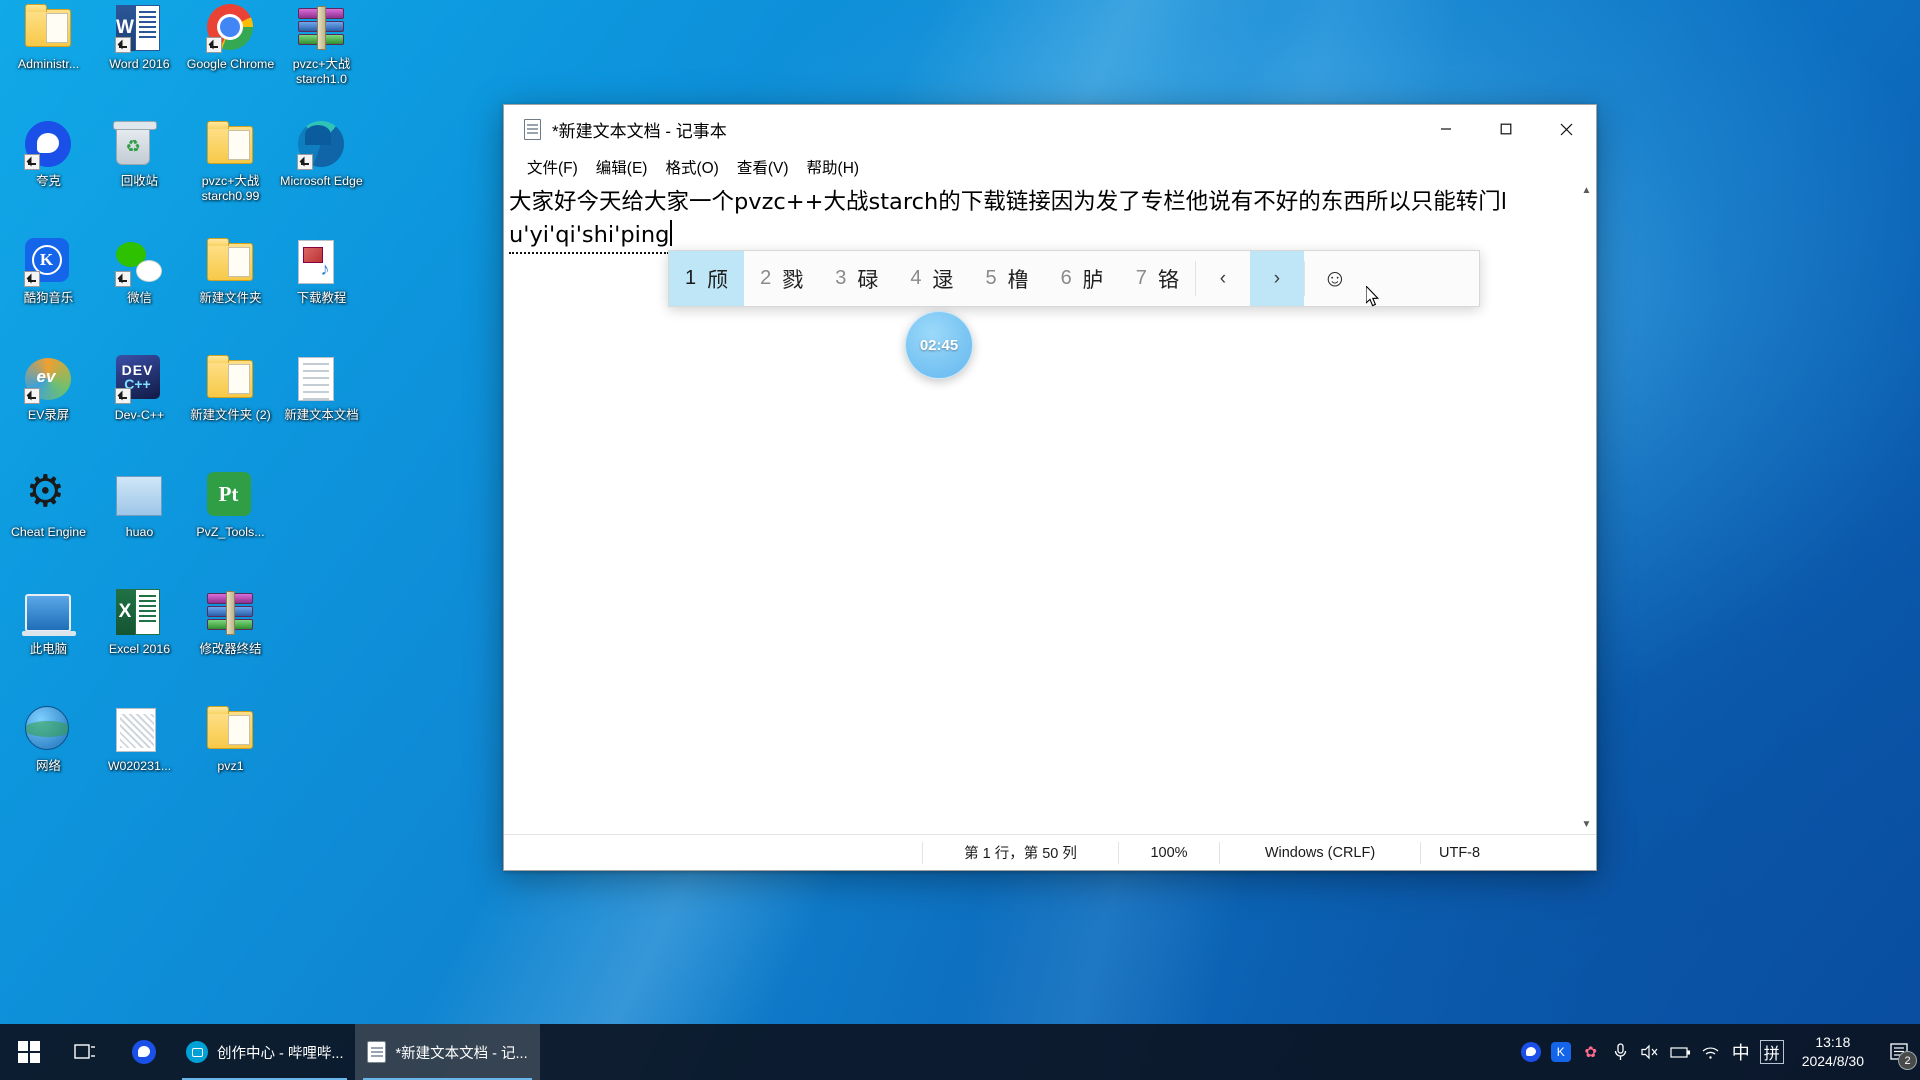 Image resolution: width=1920 pixels, height=1080 pixels. I want to click on desktop-icon-google-chrome: Google Chrome, so click(230, 62).